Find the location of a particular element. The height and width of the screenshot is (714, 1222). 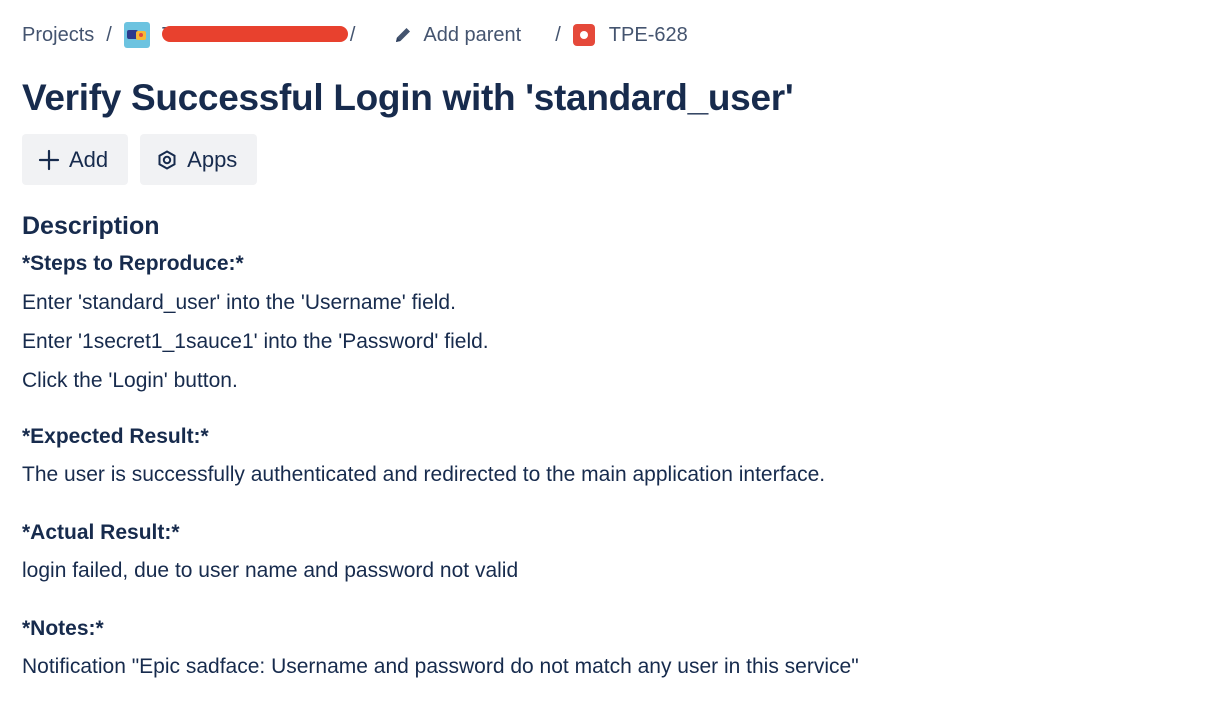

add-button: Add is located at coordinates (75, 159).